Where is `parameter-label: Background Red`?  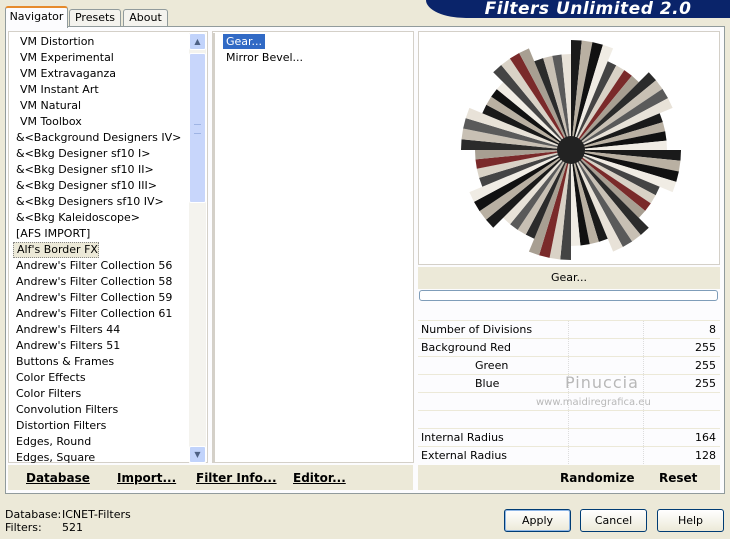 parameter-label: Background Red is located at coordinates (466, 347).